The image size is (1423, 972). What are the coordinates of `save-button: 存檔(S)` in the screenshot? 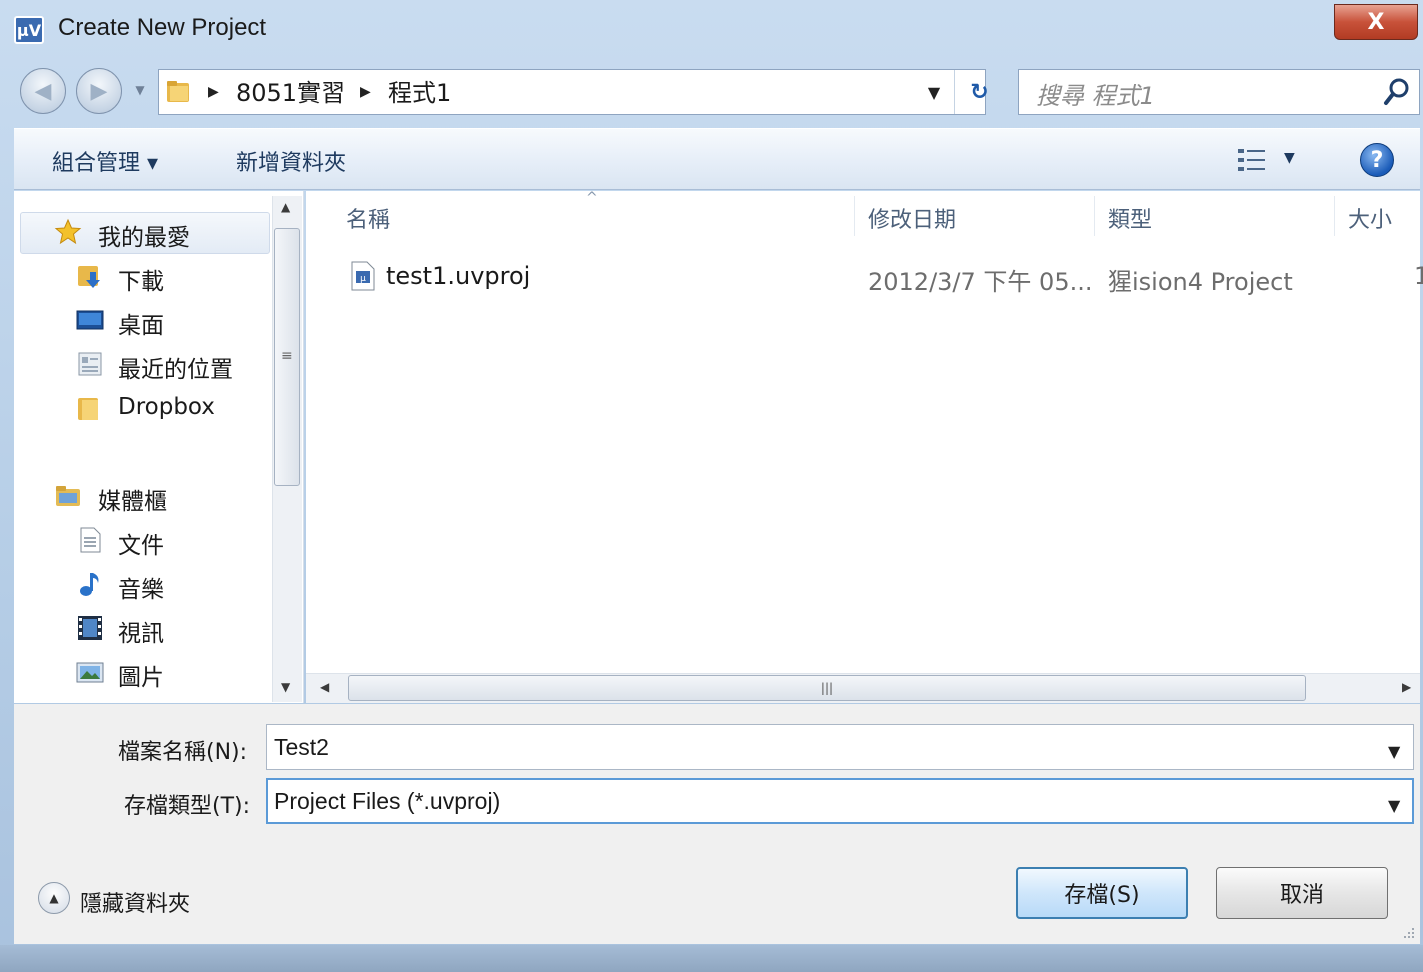 It's located at (1102, 893).